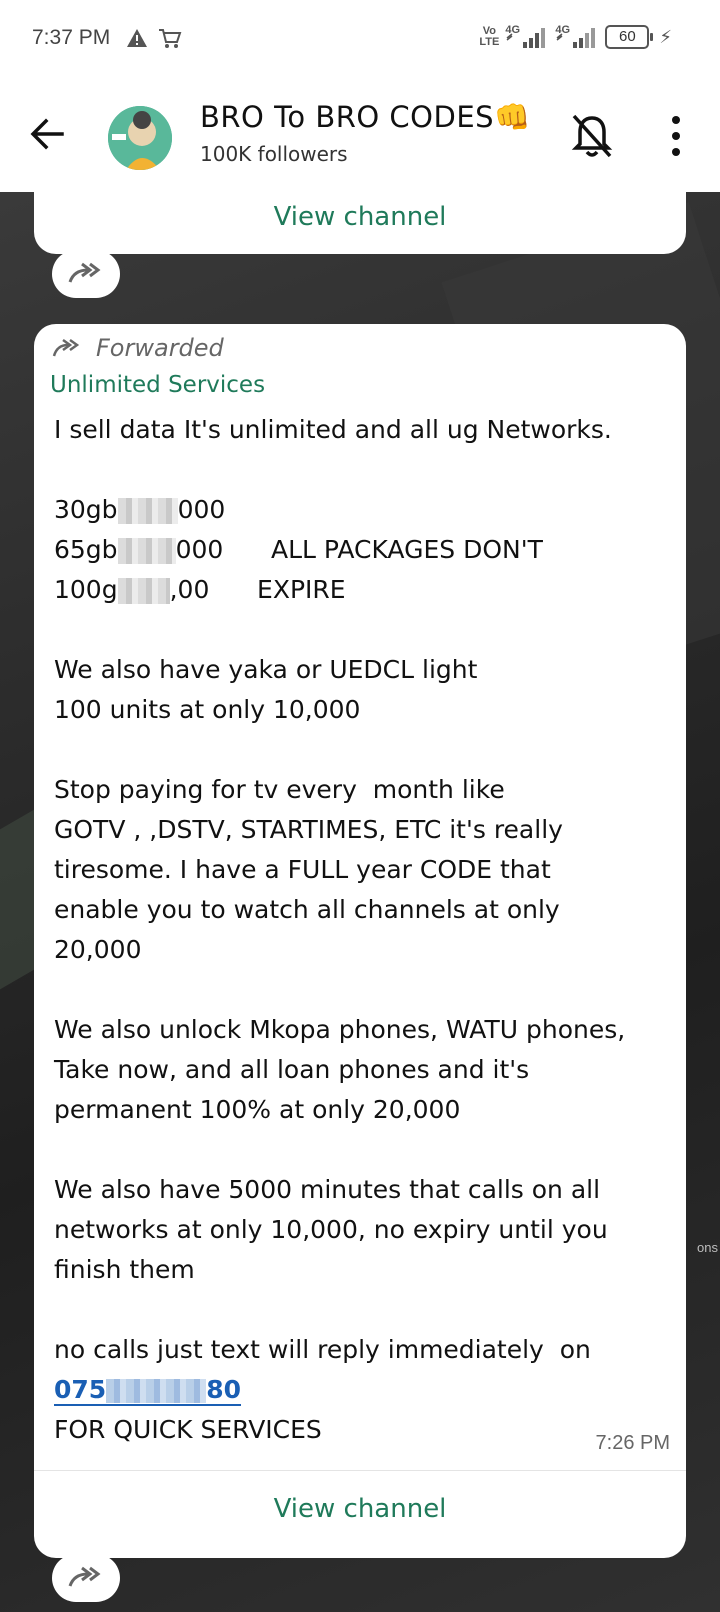  What do you see at coordinates (188, 1429) in the screenshot?
I see `message-line: FOR QUICK SERVICES` at bounding box center [188, 1429].